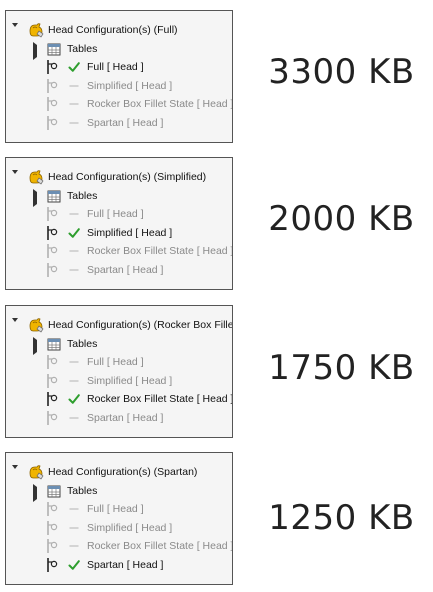 This screenshot has height=592, width=433. What do you see at coordinates (341, 518) in the screenshot?
I see `file-size-label: 1250 KB` at bounding box center [341, 518].